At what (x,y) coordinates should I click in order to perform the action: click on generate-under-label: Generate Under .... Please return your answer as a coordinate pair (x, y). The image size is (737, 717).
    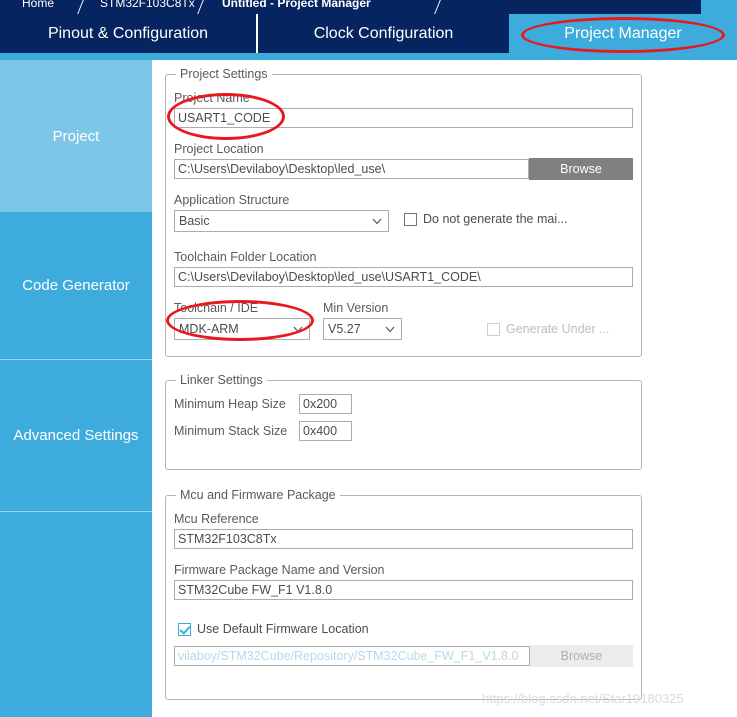
    Looking at the image, I should click on (558, 329).